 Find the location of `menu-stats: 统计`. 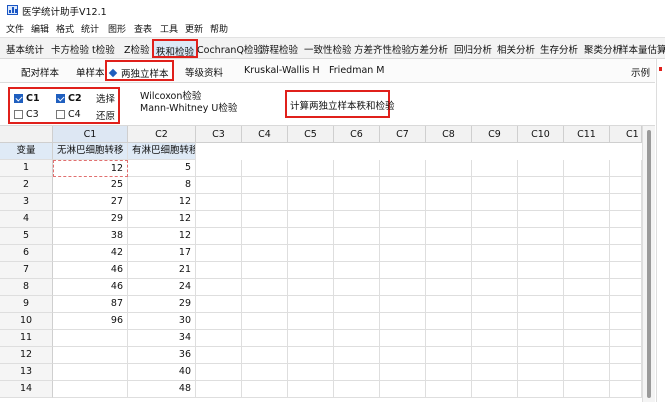

menu-stats: 统计 is located at coordinates (90, 28).